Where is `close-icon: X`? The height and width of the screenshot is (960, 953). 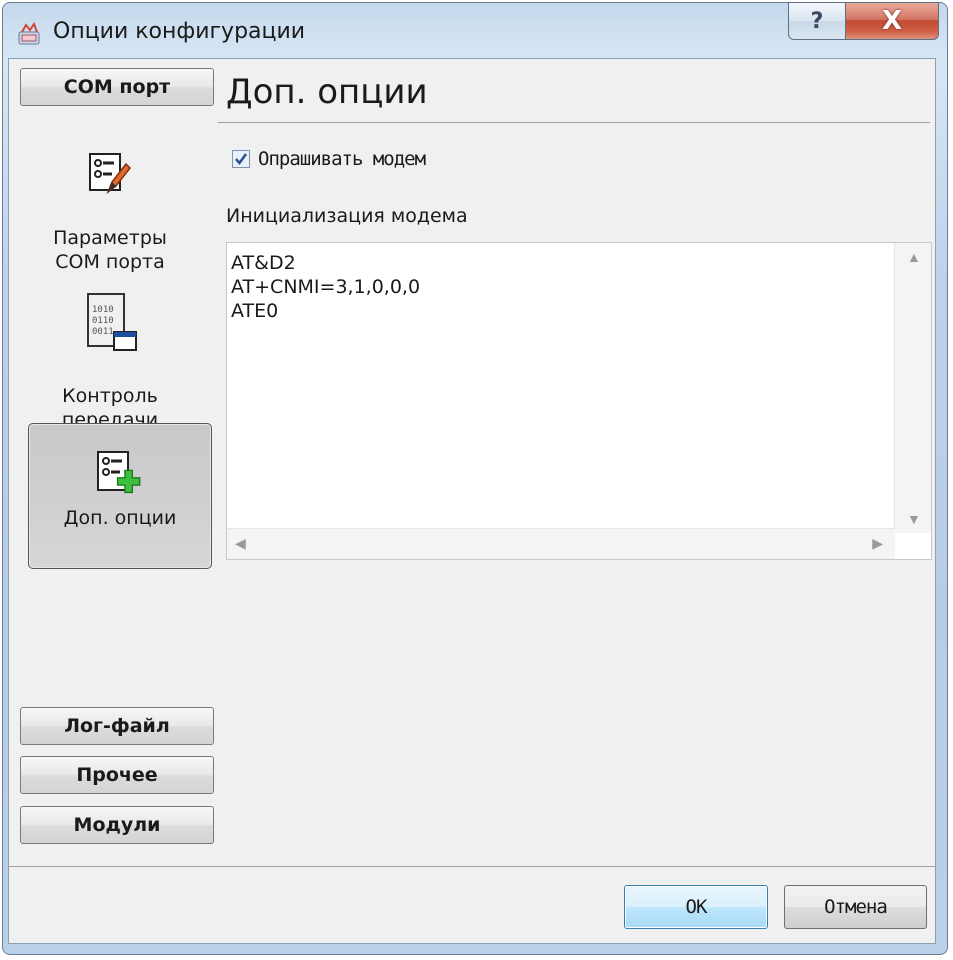
close-icon: X is located at coordinates (892, 21).